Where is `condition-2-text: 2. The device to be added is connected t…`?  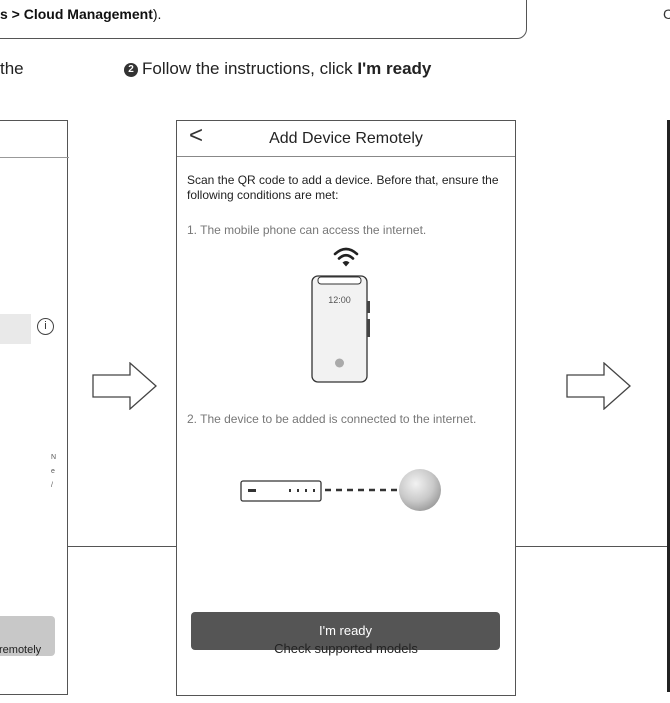 condition-2-text: 2. The device to be added is connected t… is located at coordinates (332, 419).